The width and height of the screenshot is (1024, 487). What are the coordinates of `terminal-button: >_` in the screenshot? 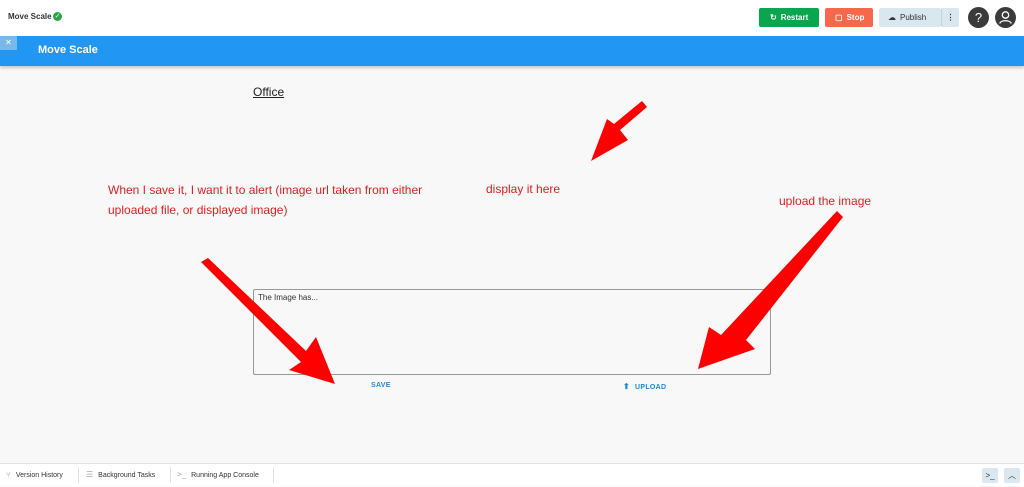 It's located at (990, 475).